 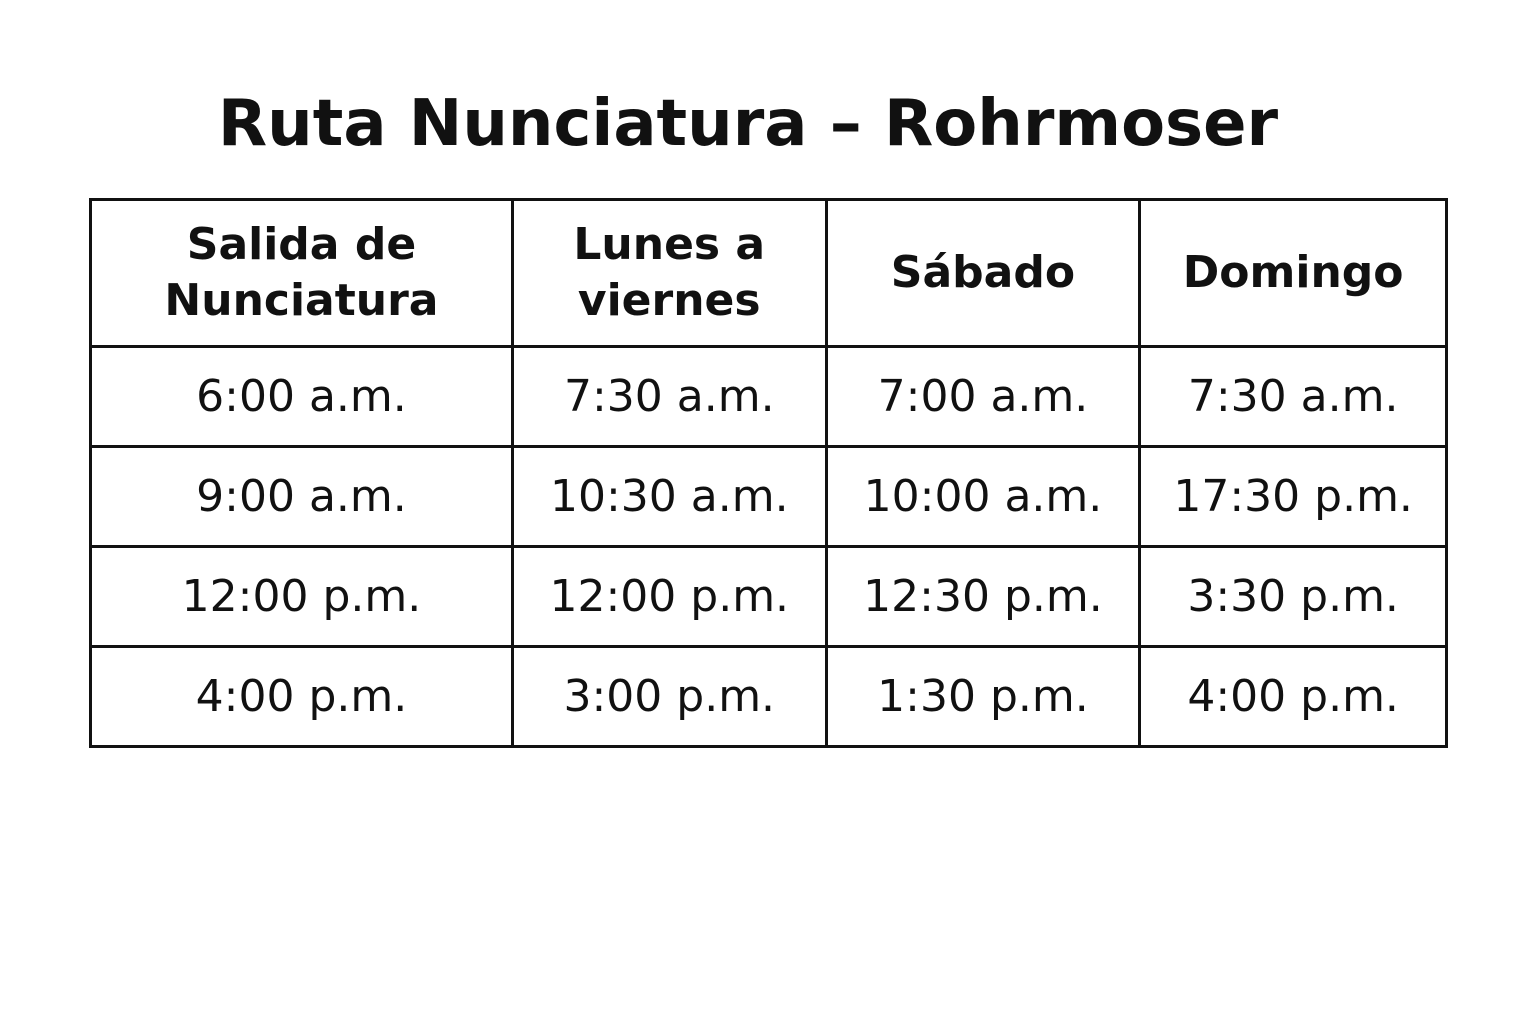 I want to click on table-cell: 3:00 p.m., so click(x=669, y=696).